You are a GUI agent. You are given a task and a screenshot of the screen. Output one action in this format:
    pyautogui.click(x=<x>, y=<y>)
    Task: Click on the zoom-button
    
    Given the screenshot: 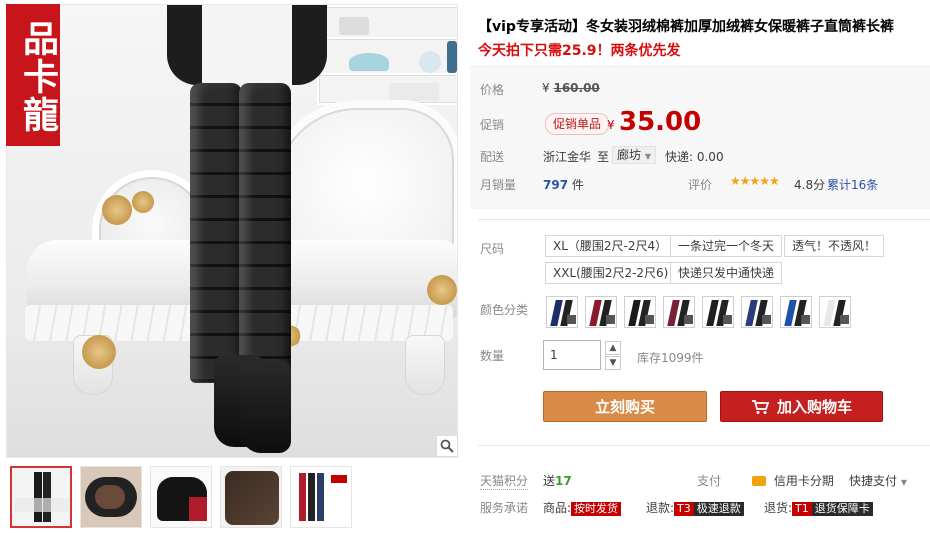 What is the action you would take?
    pyautogui.click(x=447, y=446)
    